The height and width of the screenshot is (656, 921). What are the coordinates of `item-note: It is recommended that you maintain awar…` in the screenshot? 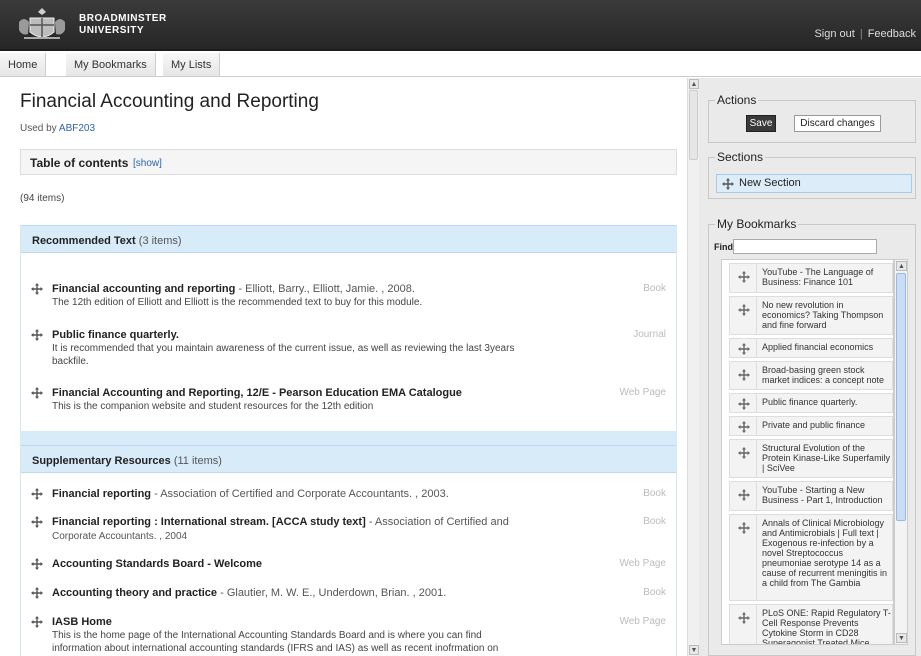 It's located at (283, 355).